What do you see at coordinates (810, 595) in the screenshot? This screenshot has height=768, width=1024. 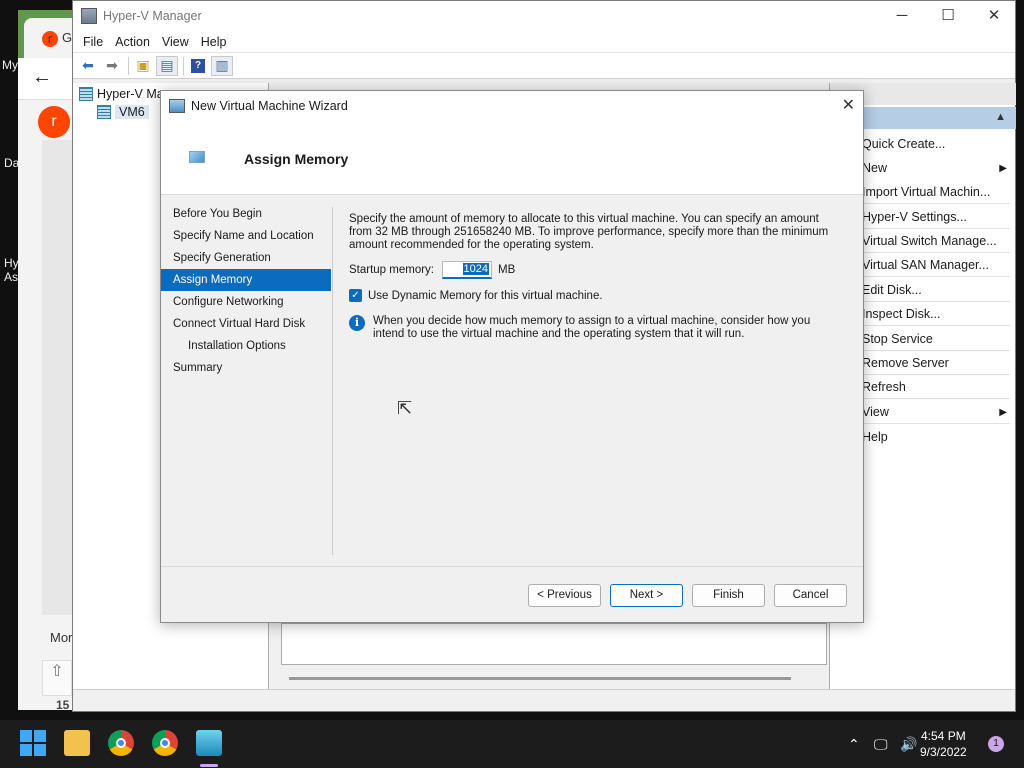 I see `cancel-button: Cancel` at bounding box center [810, 595].